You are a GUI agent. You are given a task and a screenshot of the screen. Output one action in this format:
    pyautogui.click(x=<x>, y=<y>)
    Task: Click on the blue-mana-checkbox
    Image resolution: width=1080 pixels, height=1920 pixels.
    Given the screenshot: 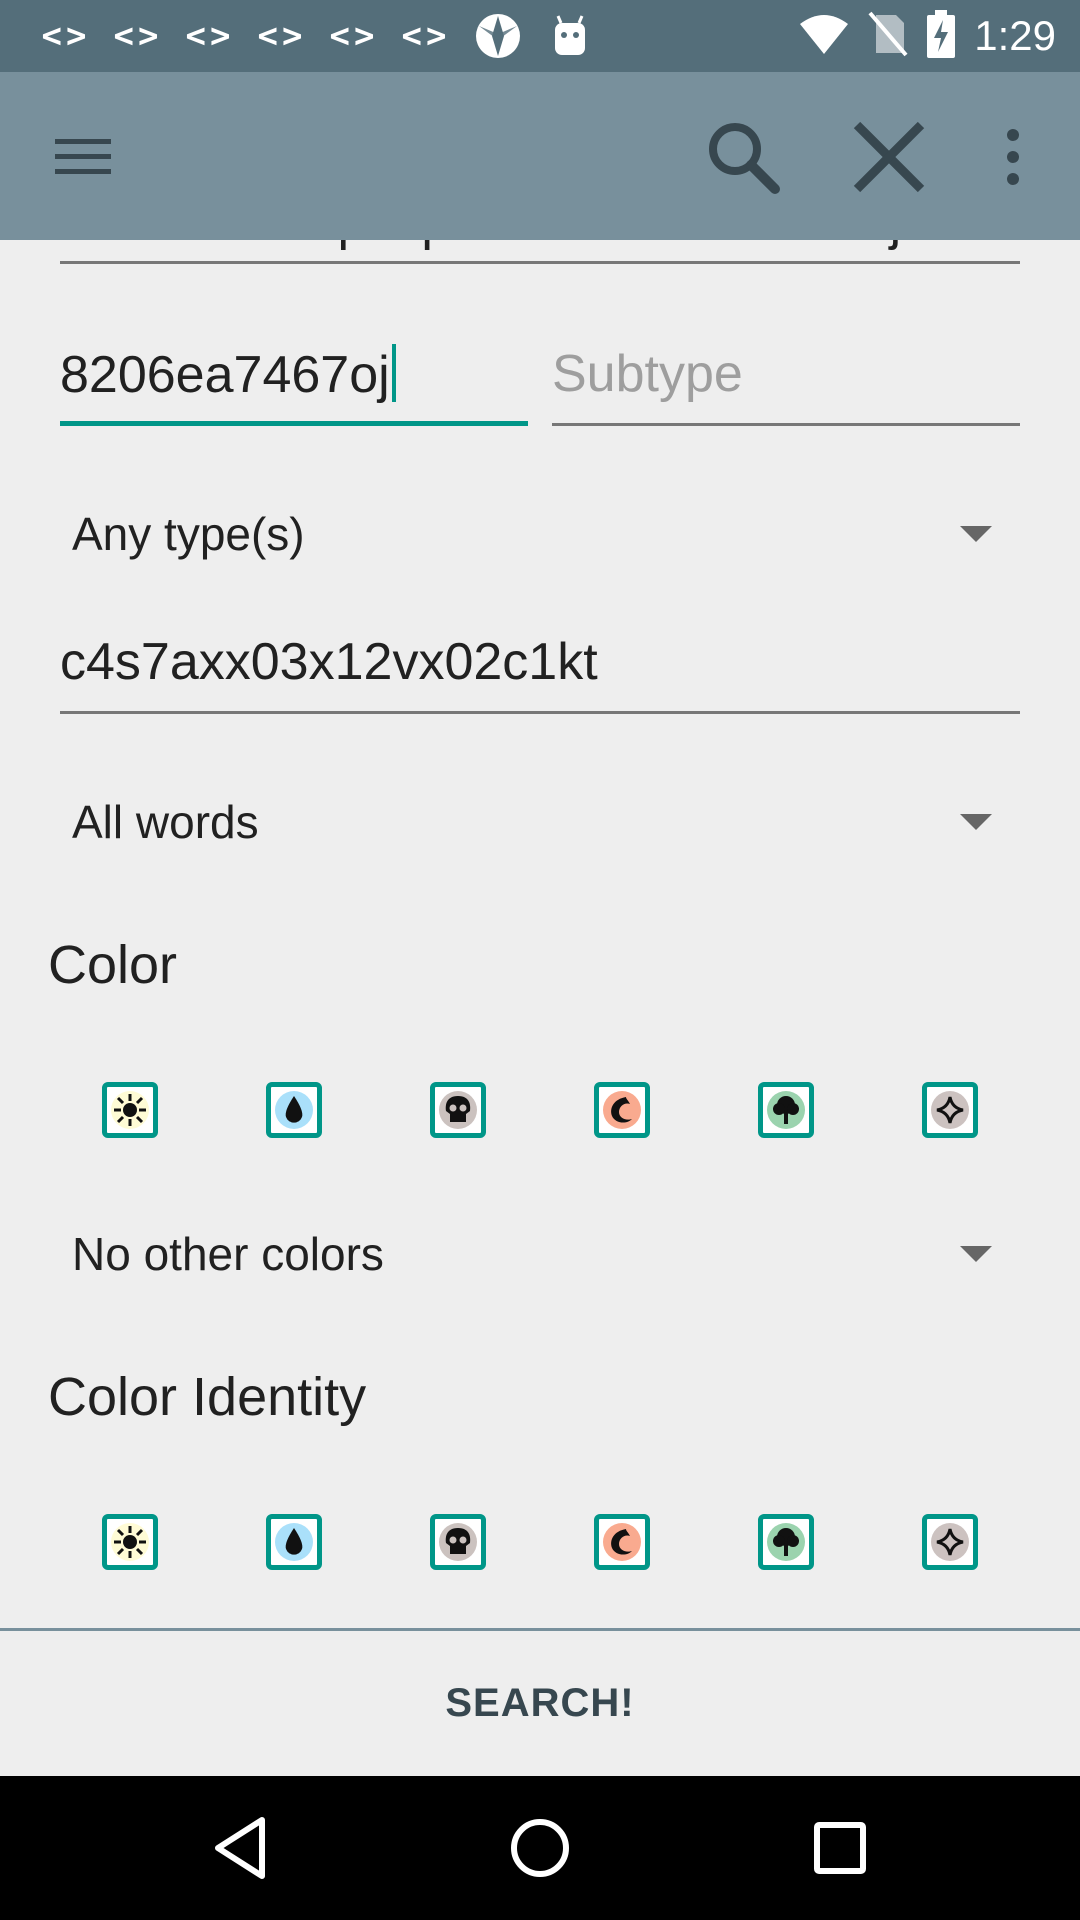 What is the action you would take?
    pyautogui.click(x=294, y=1110)
    